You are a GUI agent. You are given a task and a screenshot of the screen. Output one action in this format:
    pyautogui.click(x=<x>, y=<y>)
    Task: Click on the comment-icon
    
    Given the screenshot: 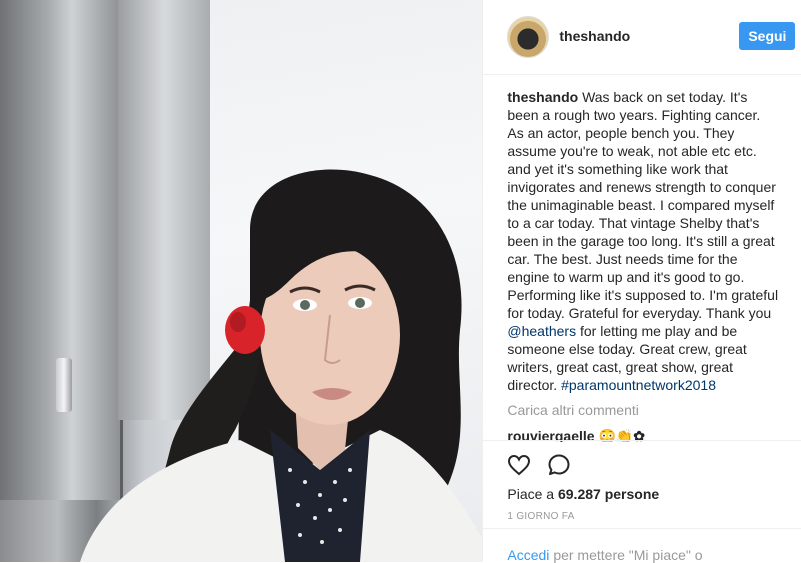 What is the action you would take?
    pyautogui.click(x=559, y=465)
    